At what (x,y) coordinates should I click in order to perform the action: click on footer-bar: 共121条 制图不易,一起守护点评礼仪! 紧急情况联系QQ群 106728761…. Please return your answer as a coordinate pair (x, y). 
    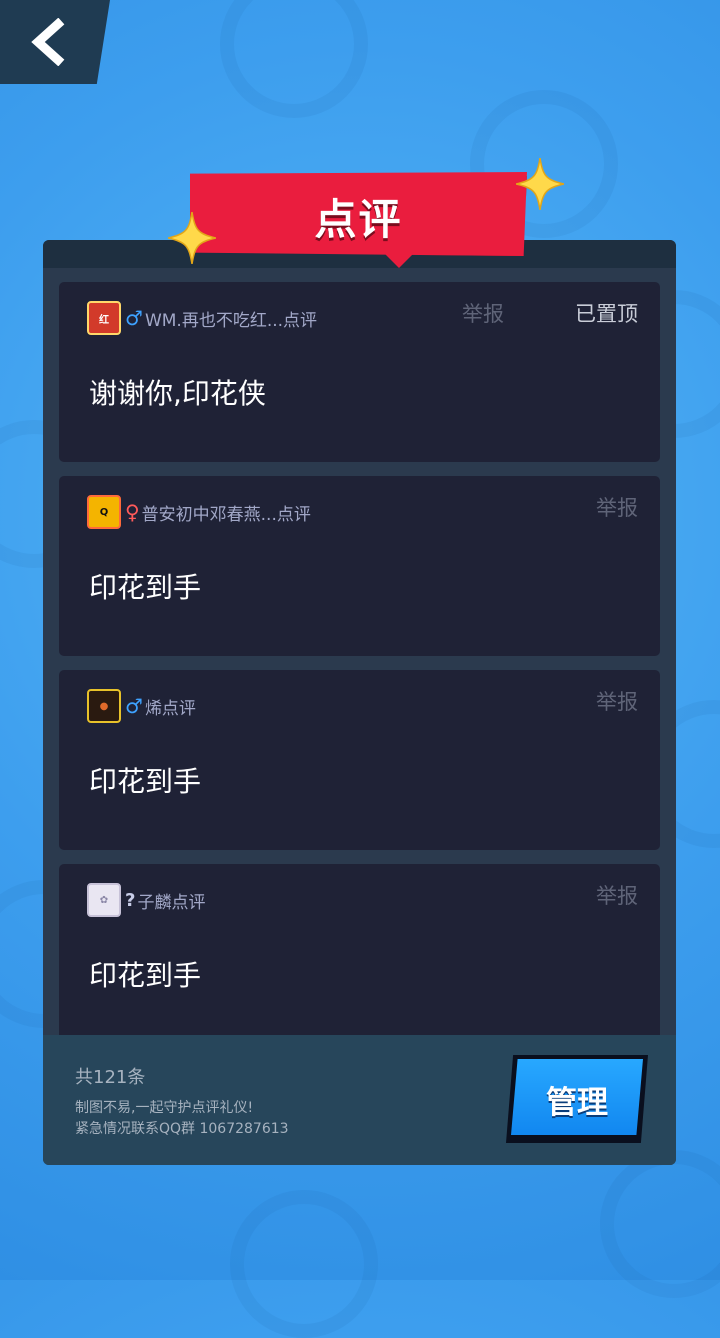
    Looking at the image, I should click on (359, 1100).